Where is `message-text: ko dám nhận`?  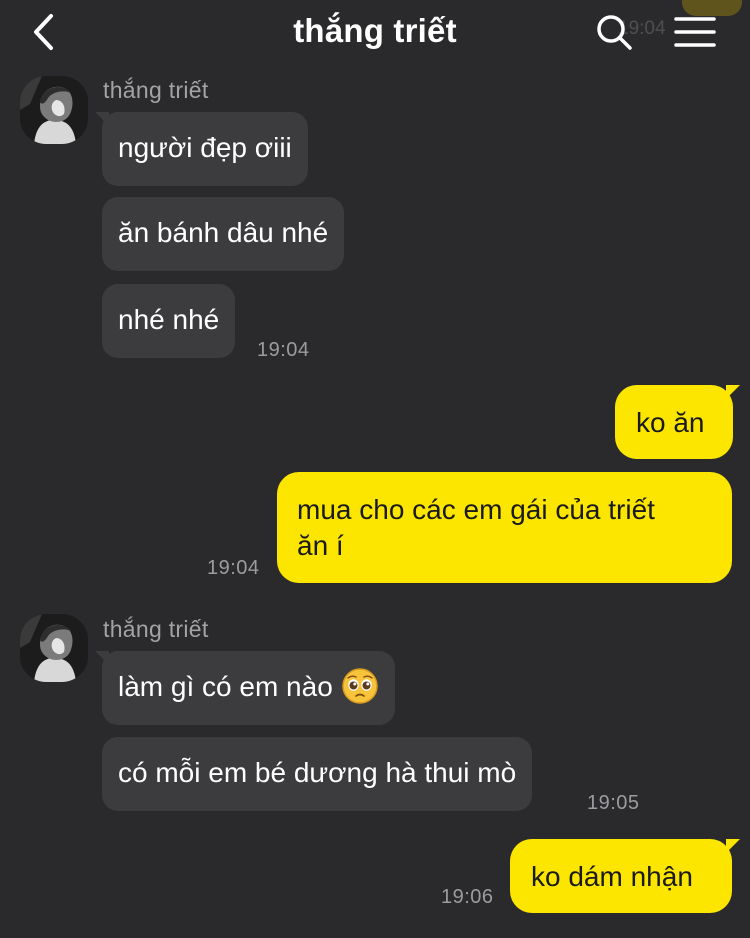
message-text: ko dám nhận is located at coordinates (612, 876).